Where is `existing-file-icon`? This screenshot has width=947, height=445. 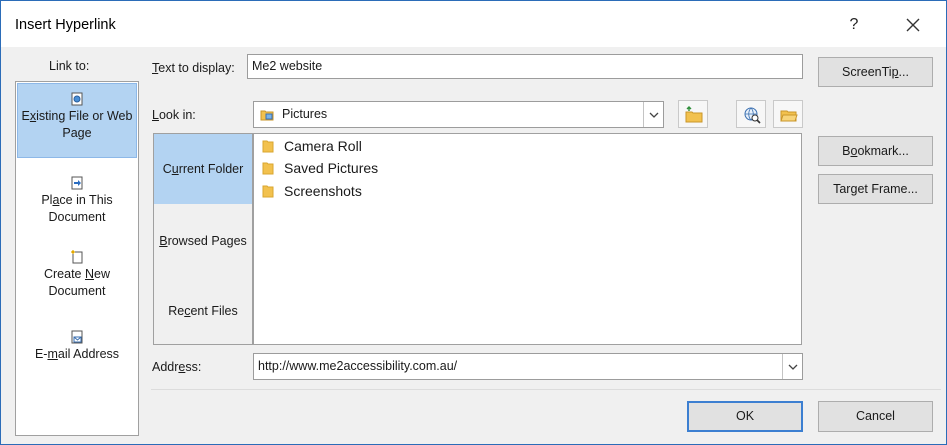 existing-file-icon is located at coordinates (77, 99).